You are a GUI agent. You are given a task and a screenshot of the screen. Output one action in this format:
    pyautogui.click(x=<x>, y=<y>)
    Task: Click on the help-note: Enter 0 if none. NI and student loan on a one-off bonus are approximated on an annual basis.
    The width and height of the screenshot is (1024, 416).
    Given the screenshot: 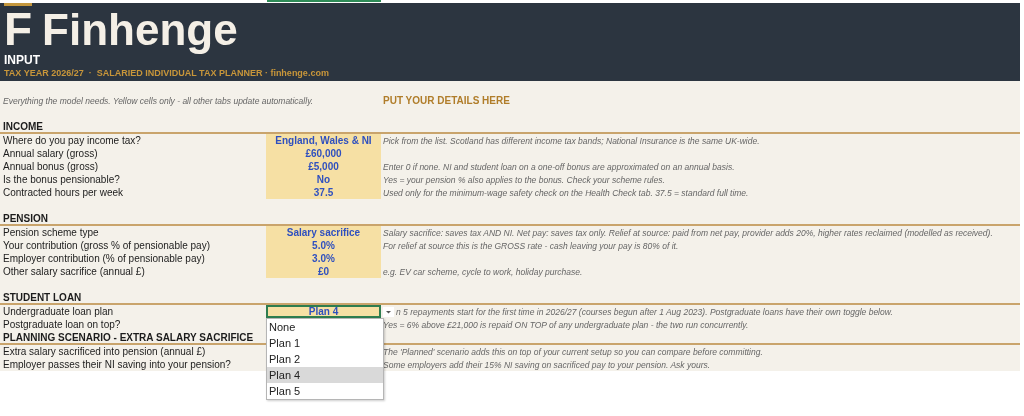 What is the action you would take?
    pyautogui.click(x=559, y=166)
    